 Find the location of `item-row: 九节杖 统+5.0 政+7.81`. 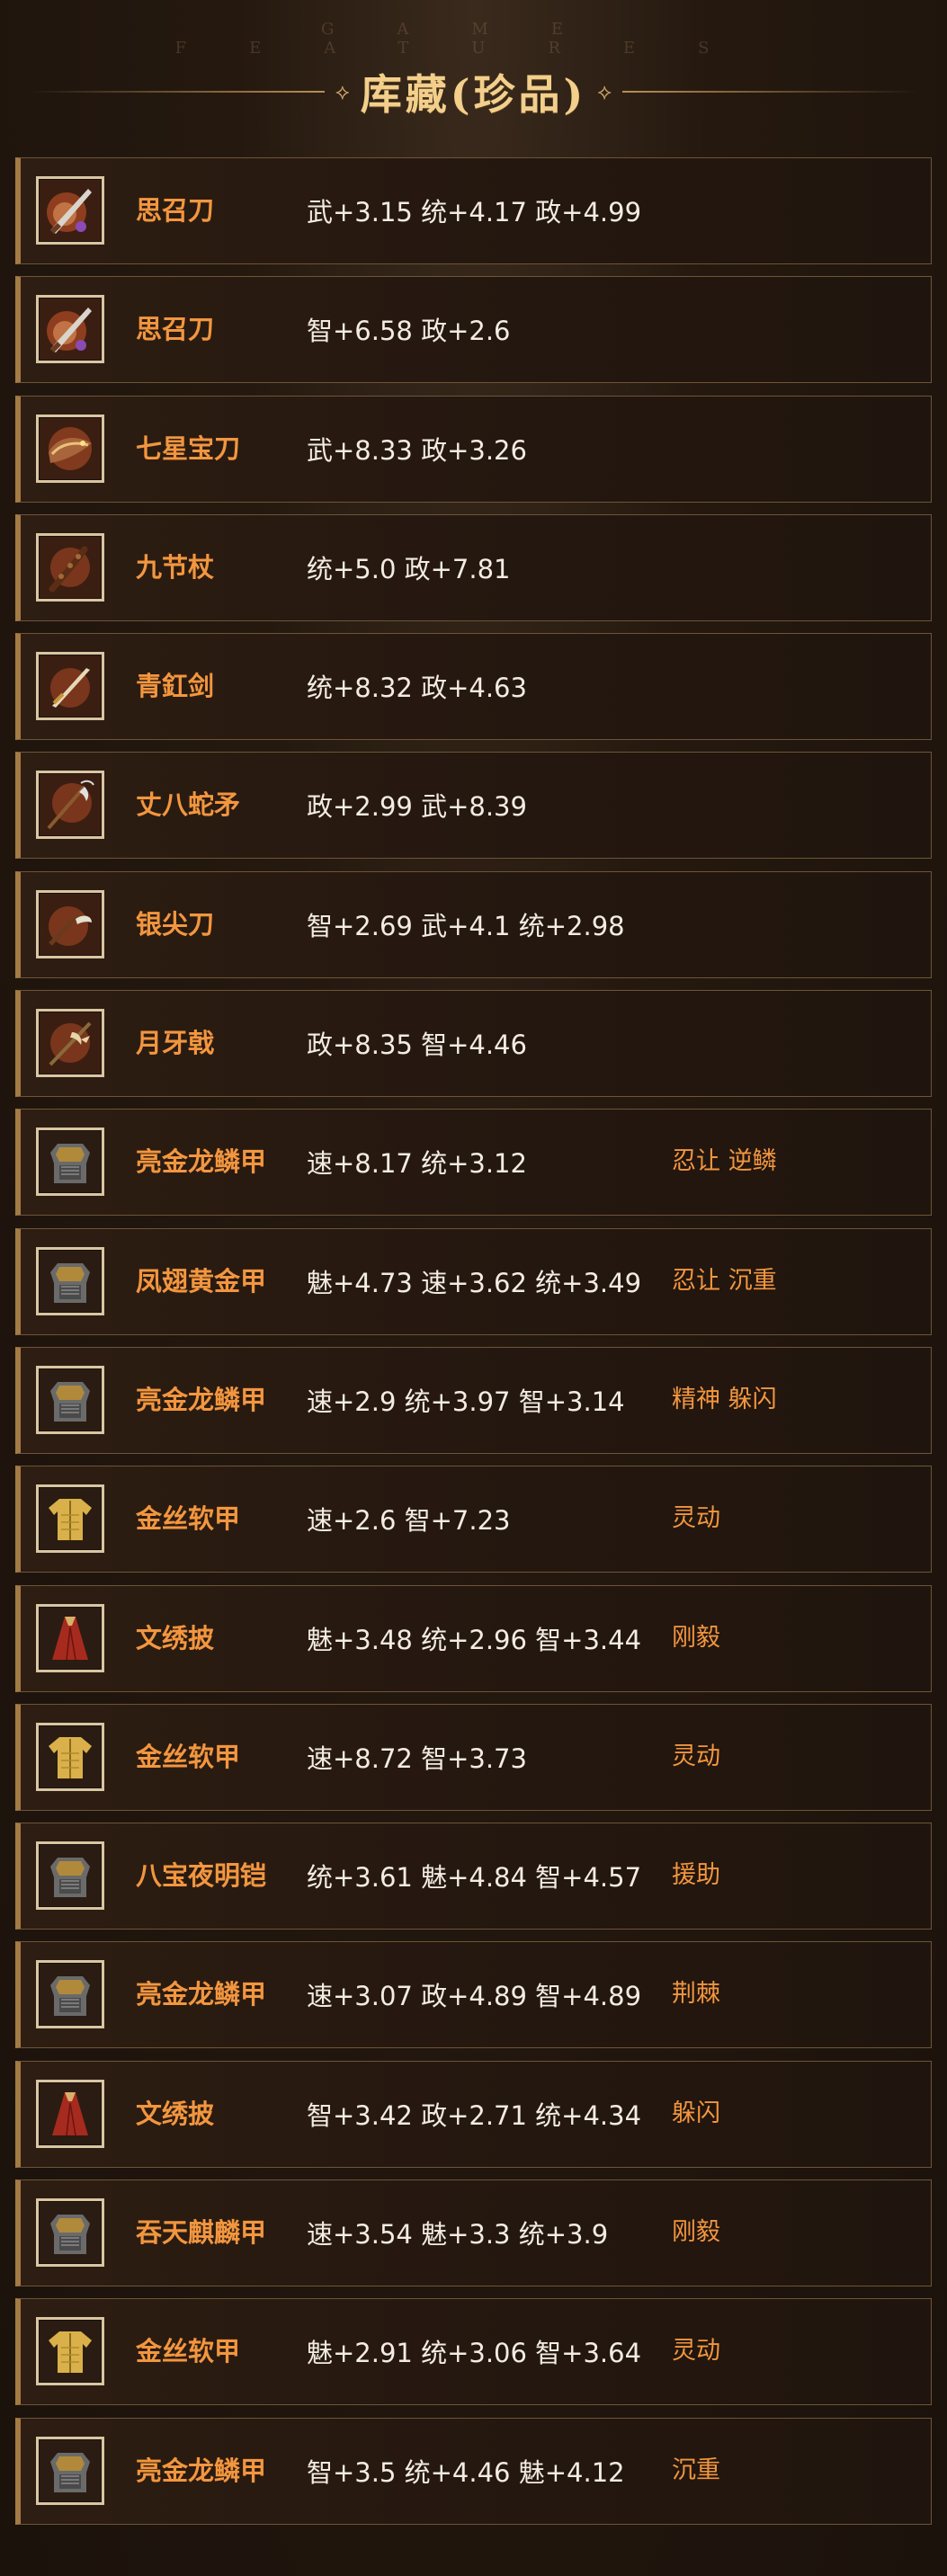

item-row: 九节杖 统+5.0 政+7.81 is located at coordinates (473, 567).